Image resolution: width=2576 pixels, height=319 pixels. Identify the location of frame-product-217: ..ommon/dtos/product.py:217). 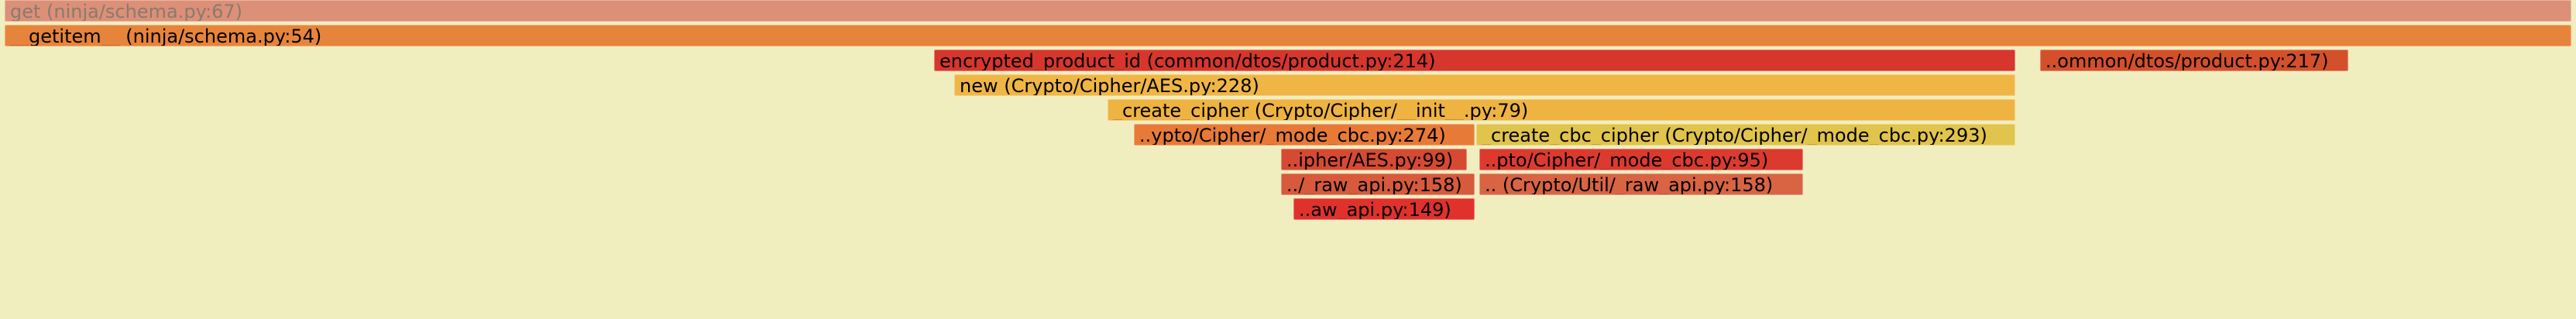
(2194, 60).